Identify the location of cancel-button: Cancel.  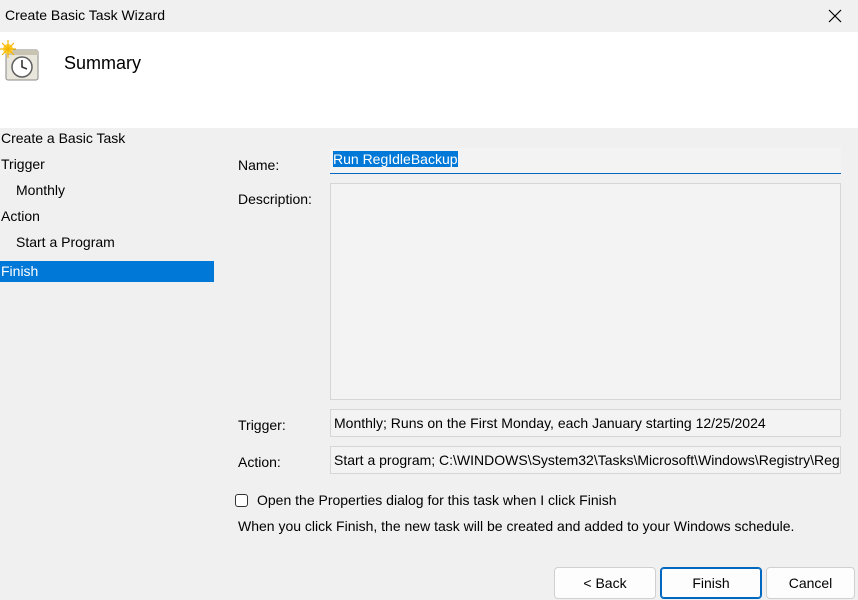
(810, 583).